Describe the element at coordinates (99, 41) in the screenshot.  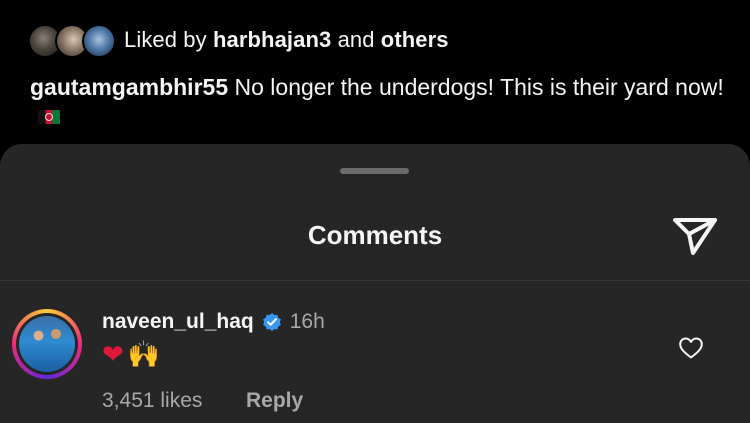
I see `liker-avatar` at that location.